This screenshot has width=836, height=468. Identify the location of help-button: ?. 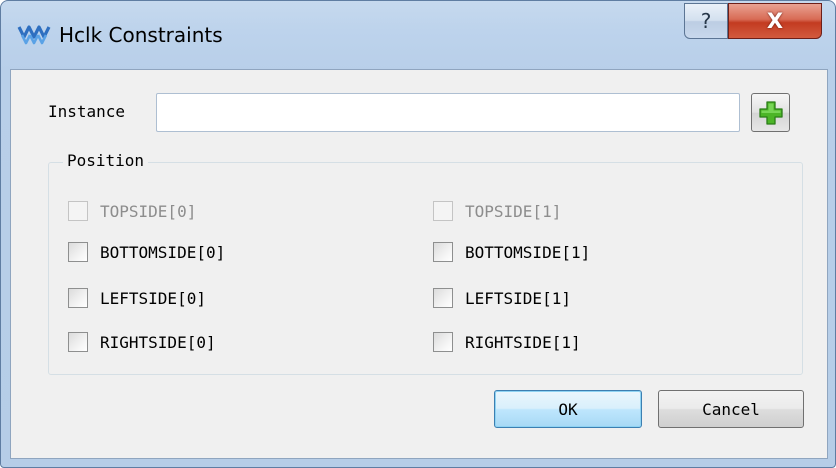
(706, 21).